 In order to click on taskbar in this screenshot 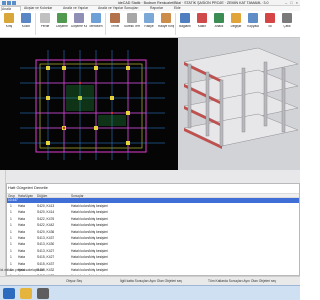, I will do `click(150, 292)`.